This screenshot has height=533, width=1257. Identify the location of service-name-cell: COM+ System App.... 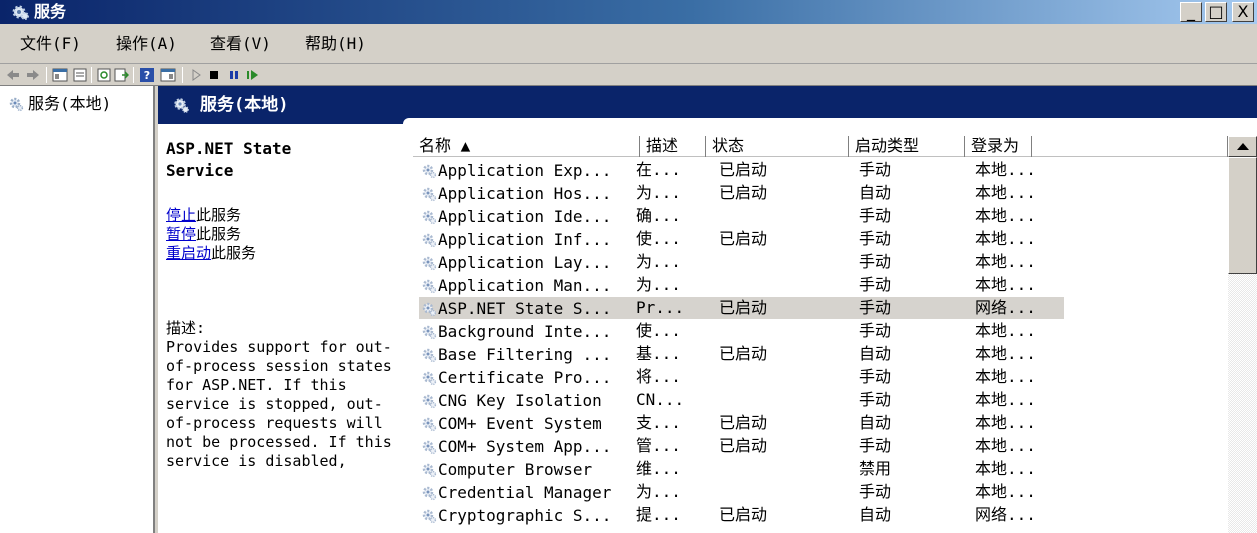
(534, 446).